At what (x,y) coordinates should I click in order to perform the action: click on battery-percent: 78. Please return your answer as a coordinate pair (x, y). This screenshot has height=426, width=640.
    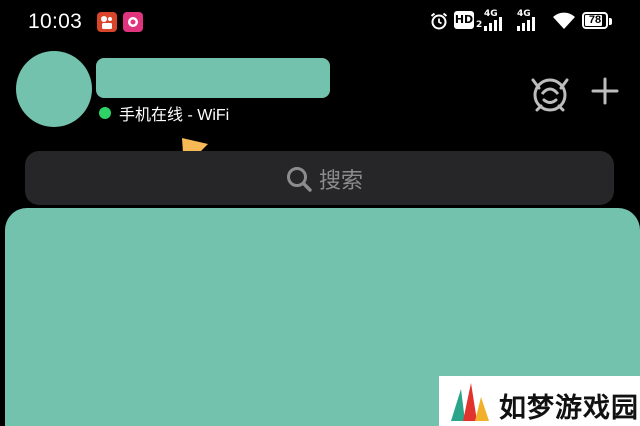
    Looking at the image, I should click on (595, 20).